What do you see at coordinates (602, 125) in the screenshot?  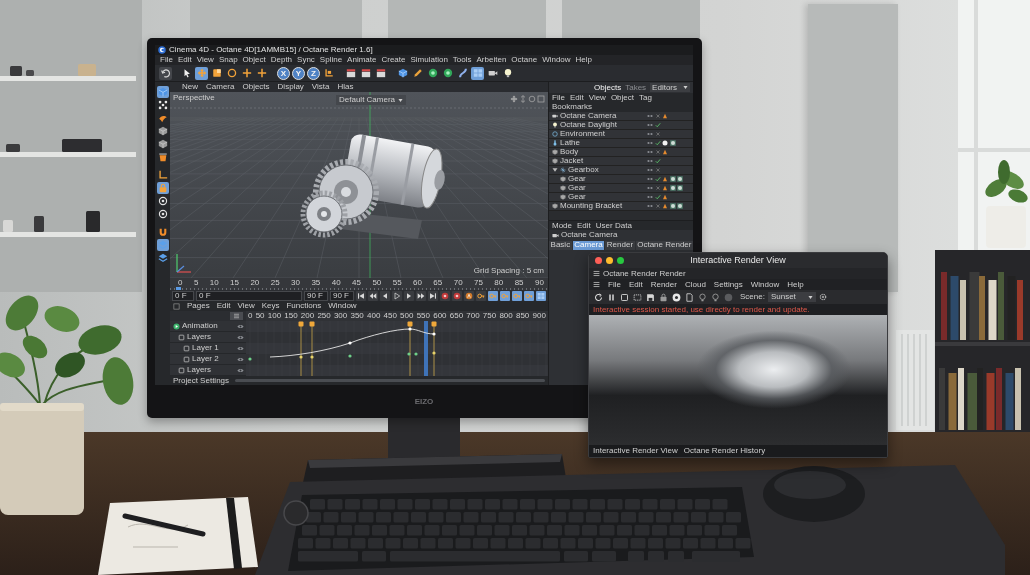 I see `object-name: Octane Daylight` at bounding box center [602, 125].